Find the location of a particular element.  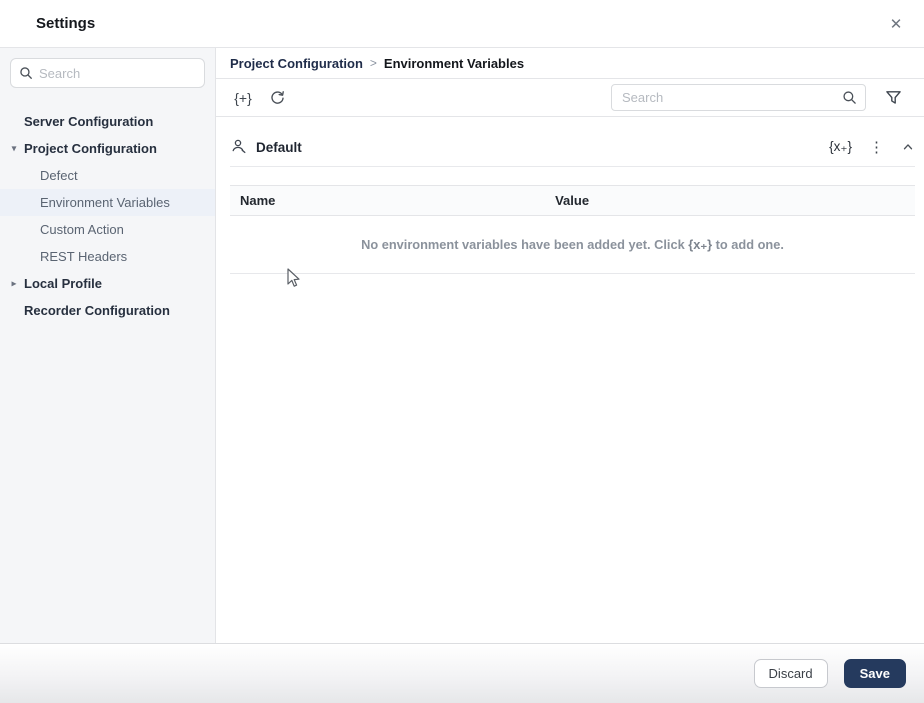

sidebar-item-recorder-configuration: Recorder Configuration is located at coordinates (107, 310).